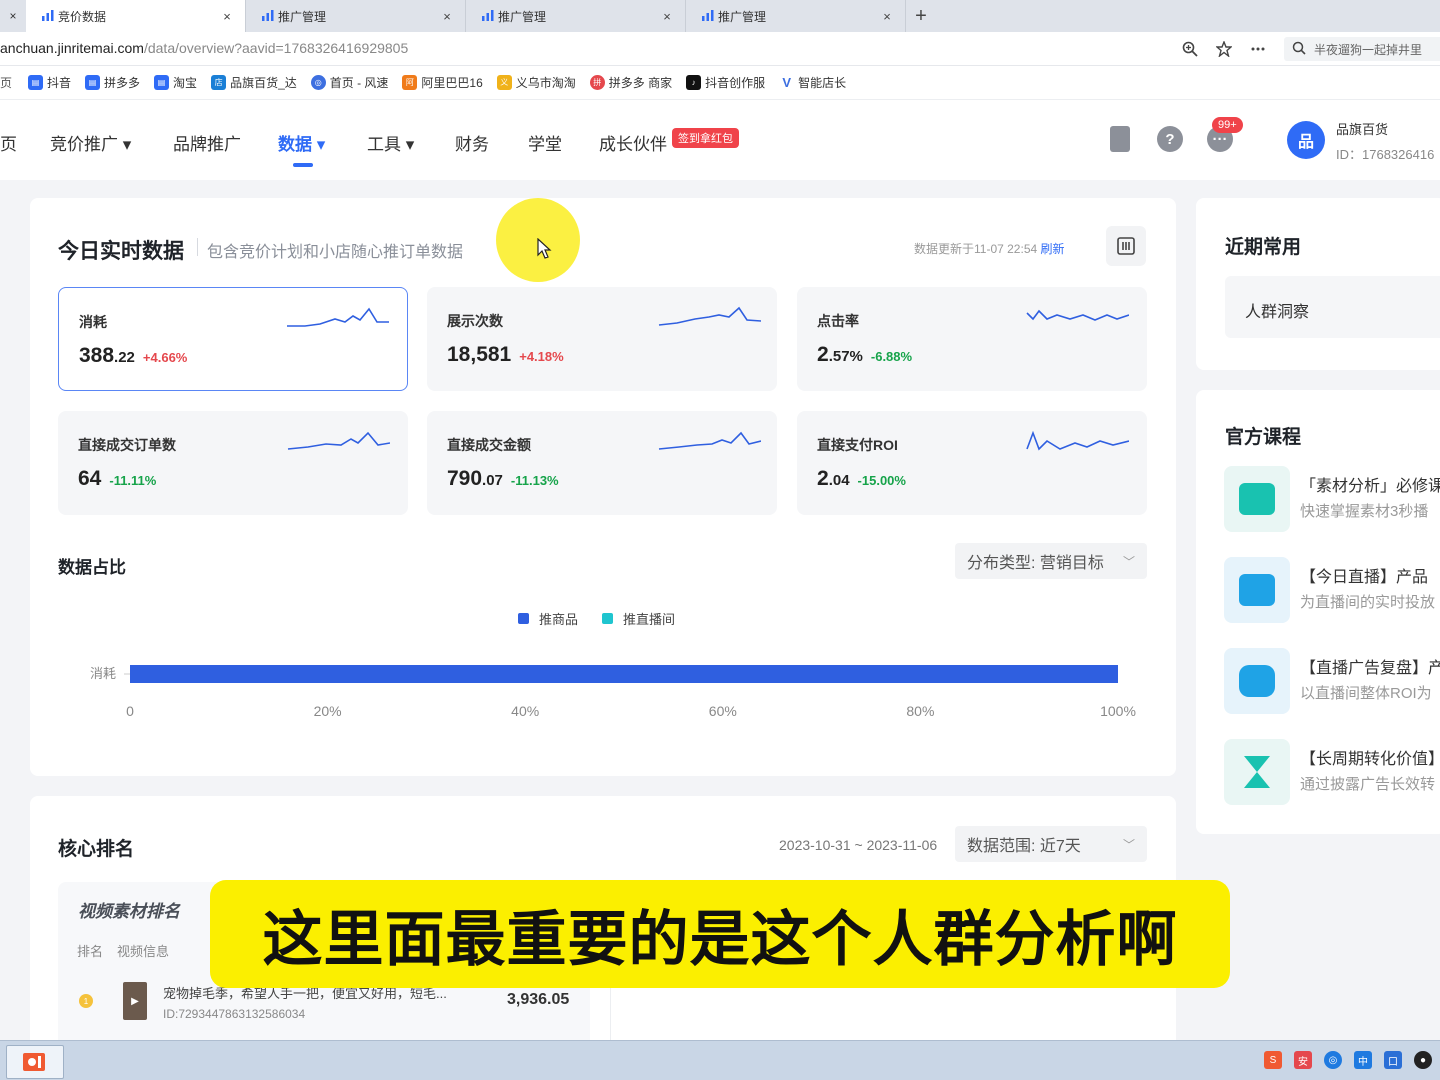  Describe the element at coordinates (1364, 577) in the screenshot. I see `course-title: 【今日直播】产品` at that location.